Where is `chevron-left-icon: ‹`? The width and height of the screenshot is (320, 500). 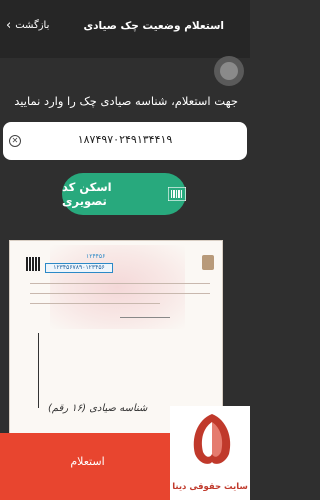 chevron-left-icon: ‹ is located at coordinates (9, 25).